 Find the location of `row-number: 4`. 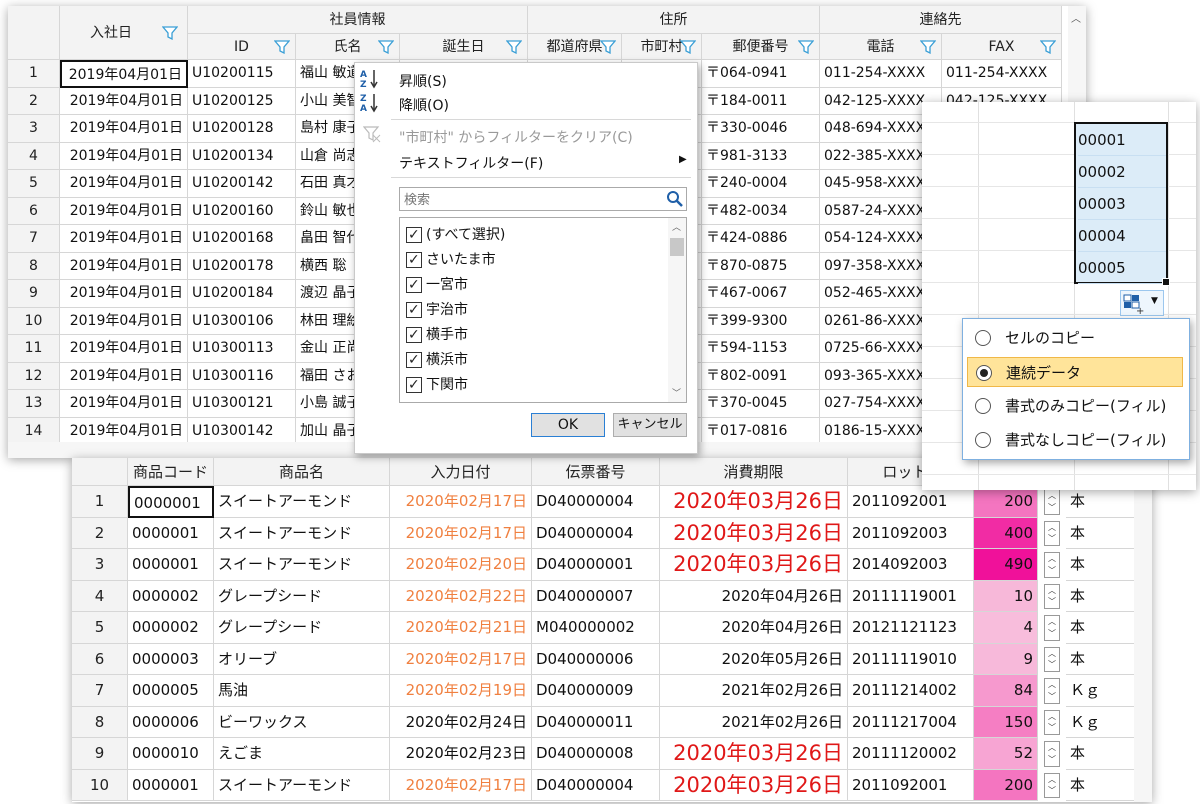

row-number: 4 is located at coordinates (100, 596).